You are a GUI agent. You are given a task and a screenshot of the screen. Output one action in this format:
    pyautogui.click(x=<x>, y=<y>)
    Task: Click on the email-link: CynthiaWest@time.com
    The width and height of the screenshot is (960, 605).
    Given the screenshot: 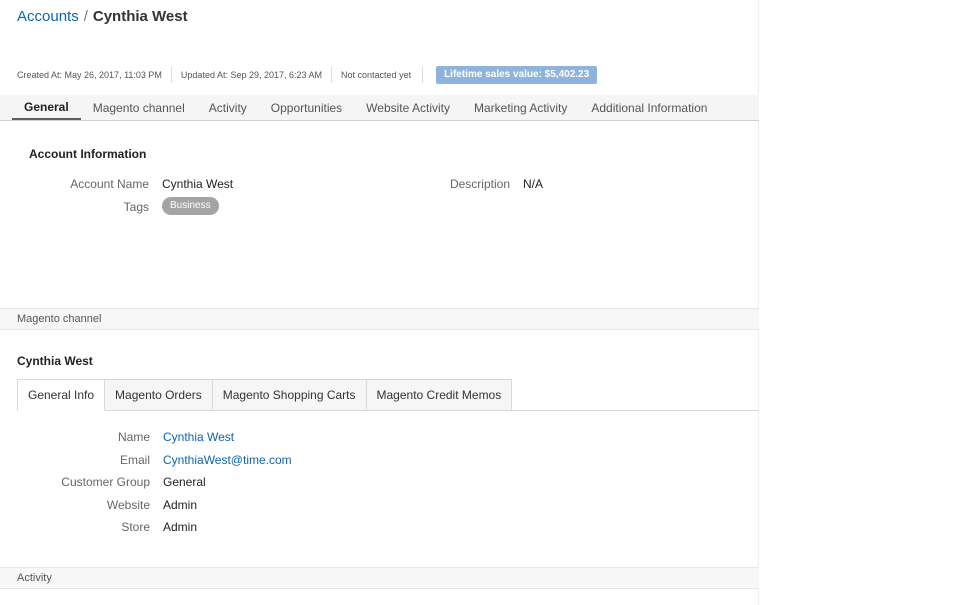 What is the action you would take?
    pyautogui.click(x=227, y=460)
    